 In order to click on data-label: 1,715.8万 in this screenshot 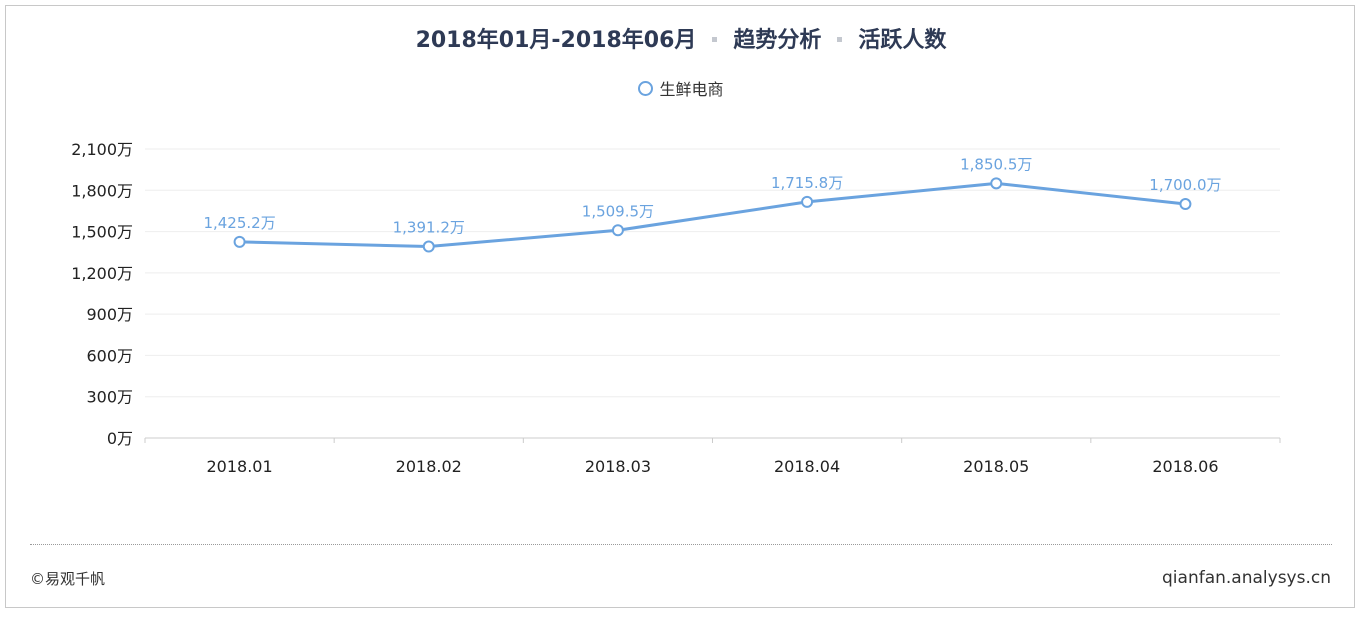, I will do `click(807, 183)`.